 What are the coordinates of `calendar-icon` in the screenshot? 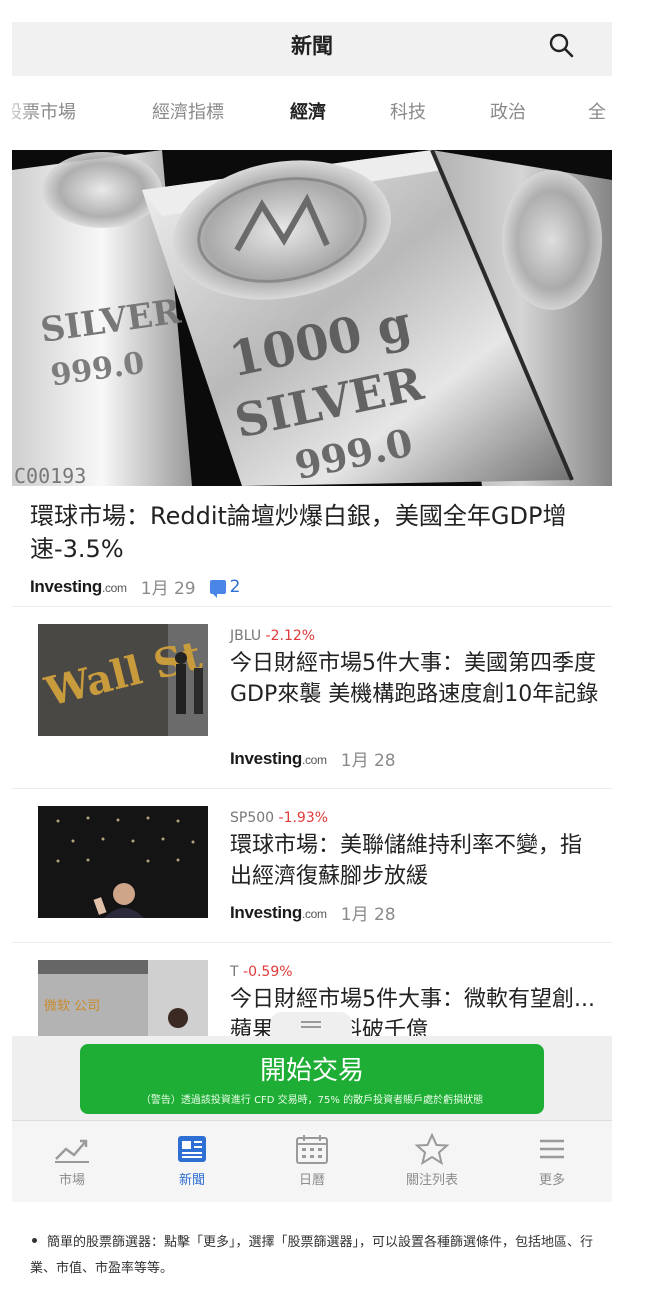 It's located at (312, 1149).